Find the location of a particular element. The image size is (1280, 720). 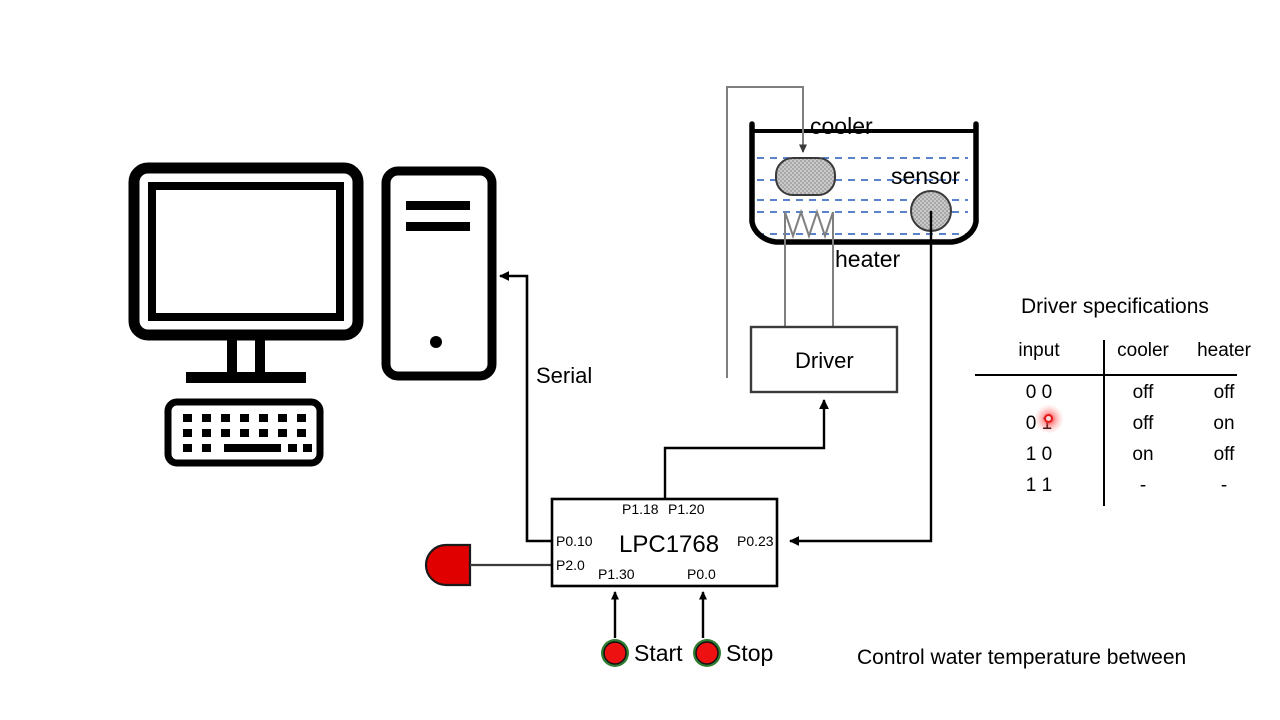

table-row: 1 1 - - is located at coordinates (1120, 490).